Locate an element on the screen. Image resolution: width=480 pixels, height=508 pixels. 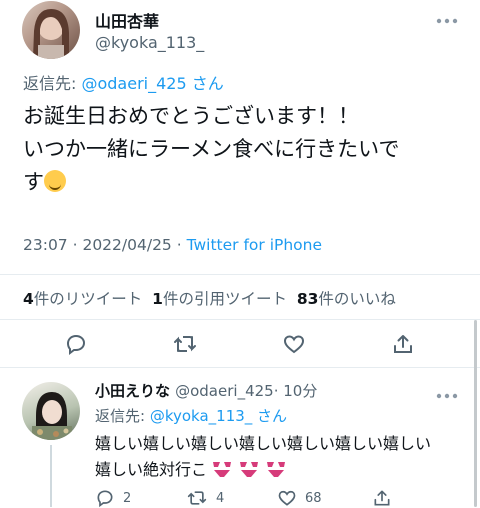
like-button is located at coordinates (294, 344).